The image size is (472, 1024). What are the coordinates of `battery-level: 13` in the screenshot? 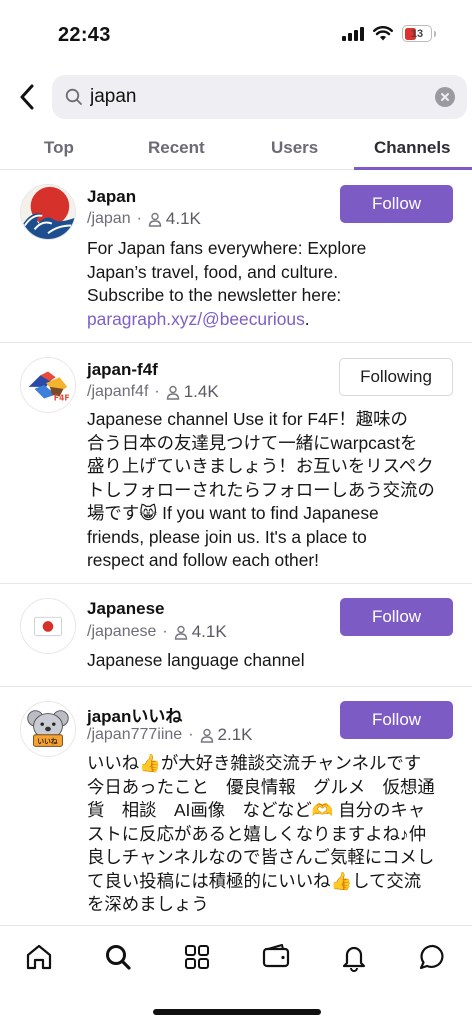 It's located at (417, 33).